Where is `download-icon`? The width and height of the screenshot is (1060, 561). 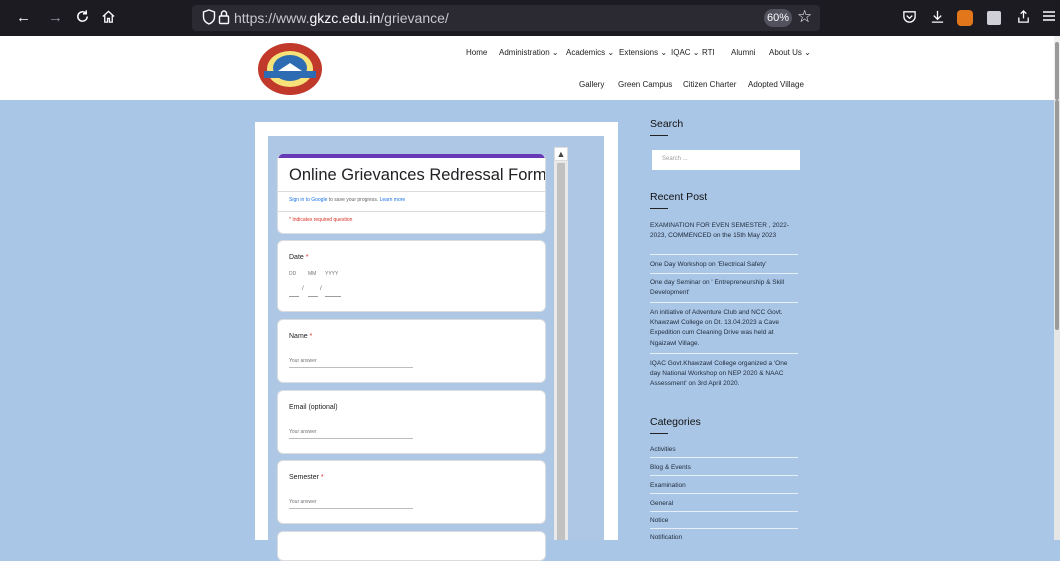 download-icon is located at coordinates (937, 18).